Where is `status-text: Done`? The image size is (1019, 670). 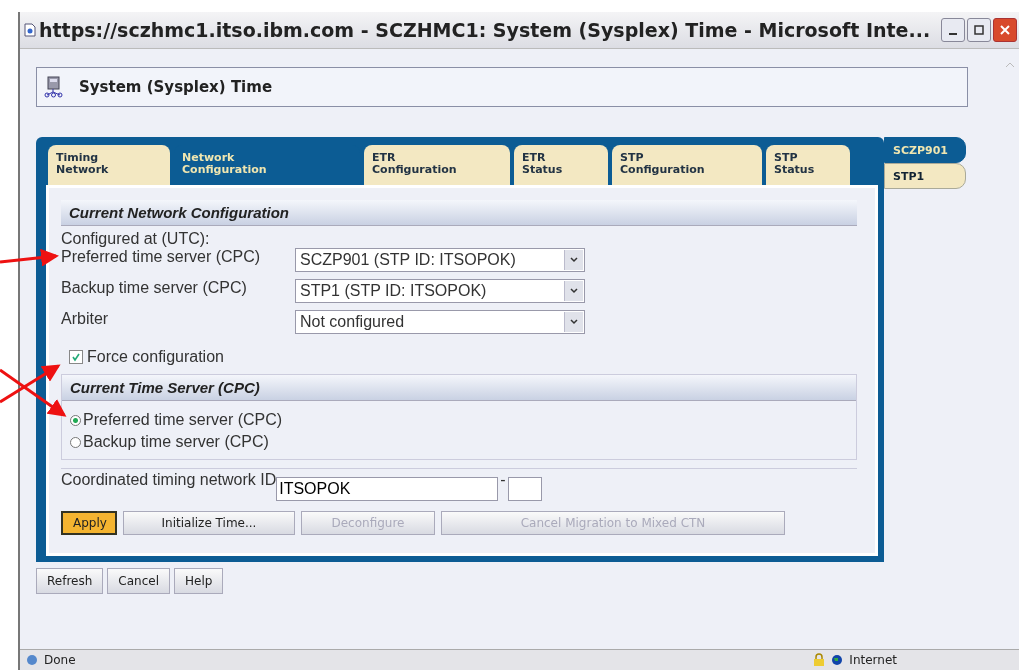 status-text: Done is located at coordinates (60, 660).